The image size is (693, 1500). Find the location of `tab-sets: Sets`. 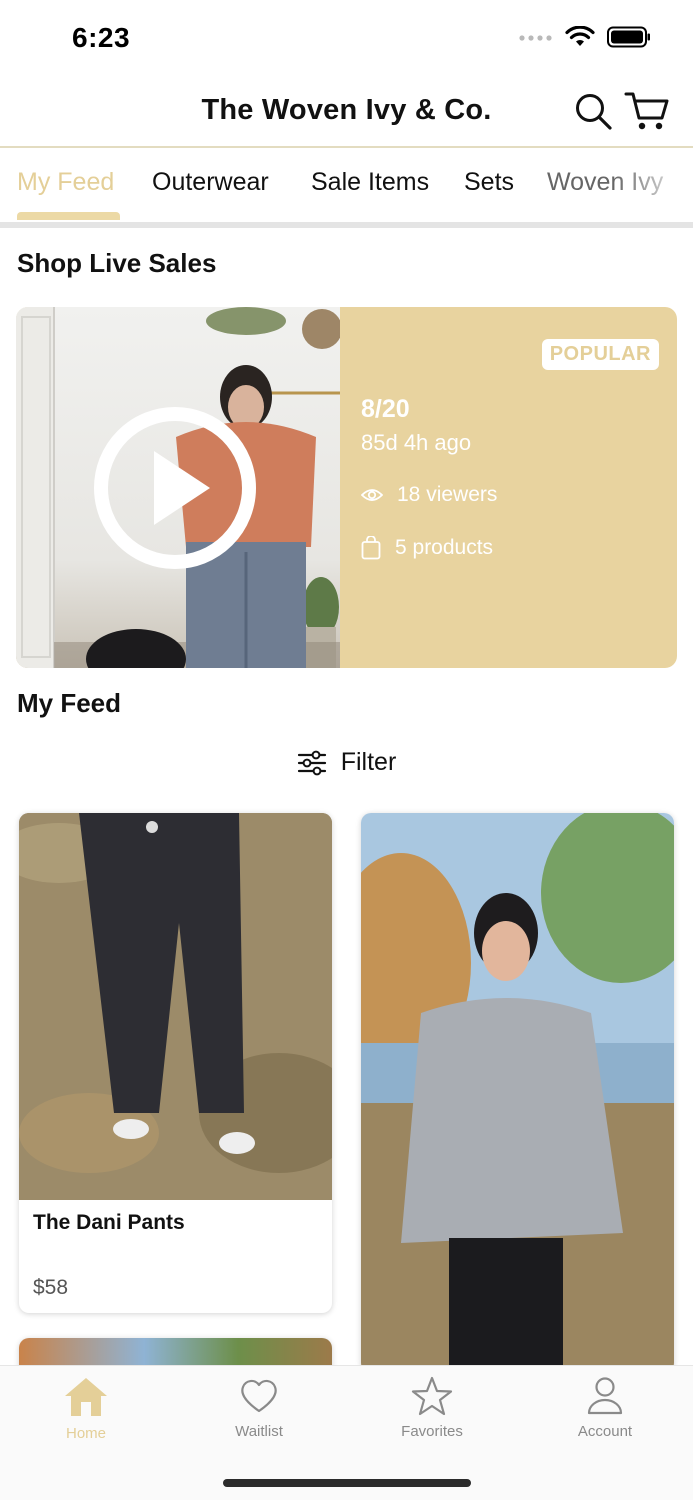

tab-sets: Sets is located at coordinates (489, 182).